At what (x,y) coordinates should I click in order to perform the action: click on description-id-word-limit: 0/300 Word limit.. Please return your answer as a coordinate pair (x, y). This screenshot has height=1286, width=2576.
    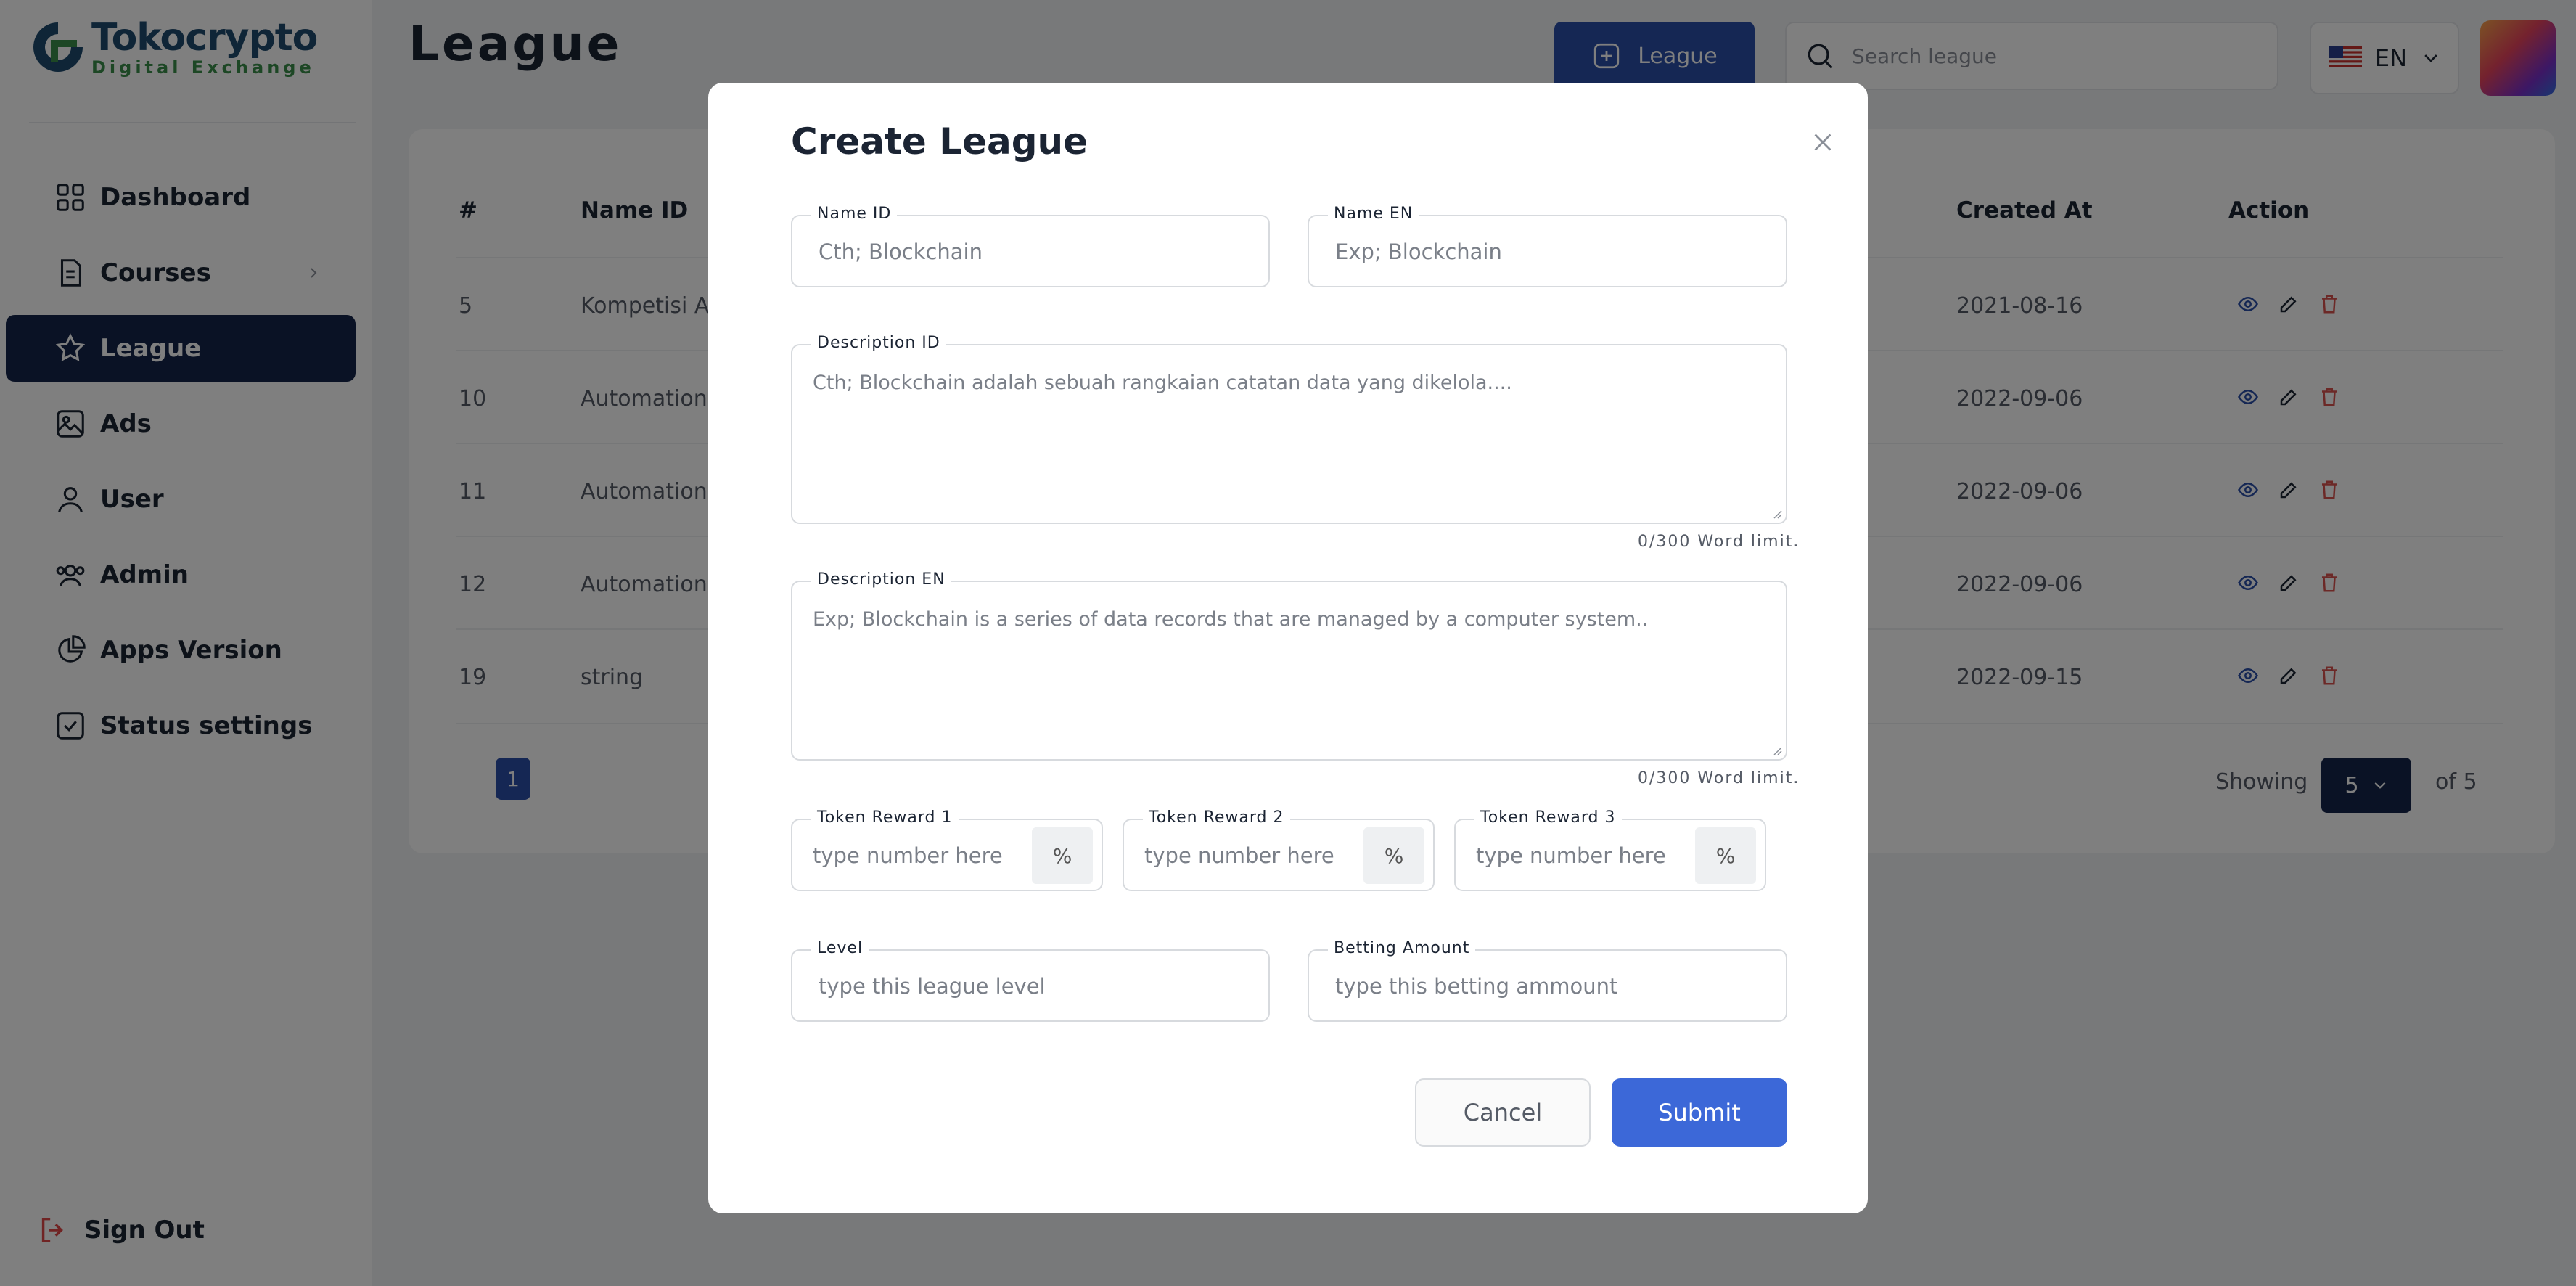
    Looking at the image, I should click on (1719, 542).